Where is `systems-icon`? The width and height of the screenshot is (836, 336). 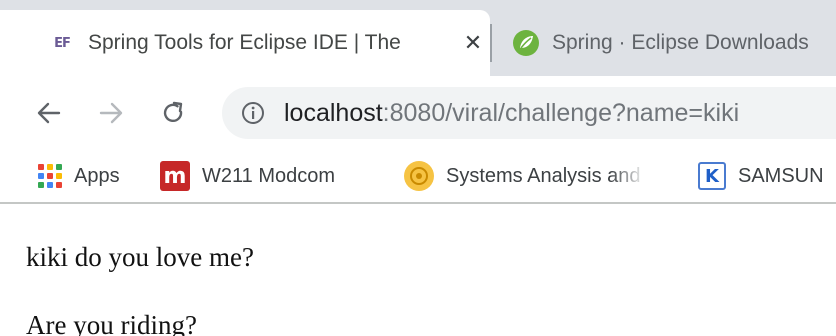 systems-icon is located at coordinates (419, 176).